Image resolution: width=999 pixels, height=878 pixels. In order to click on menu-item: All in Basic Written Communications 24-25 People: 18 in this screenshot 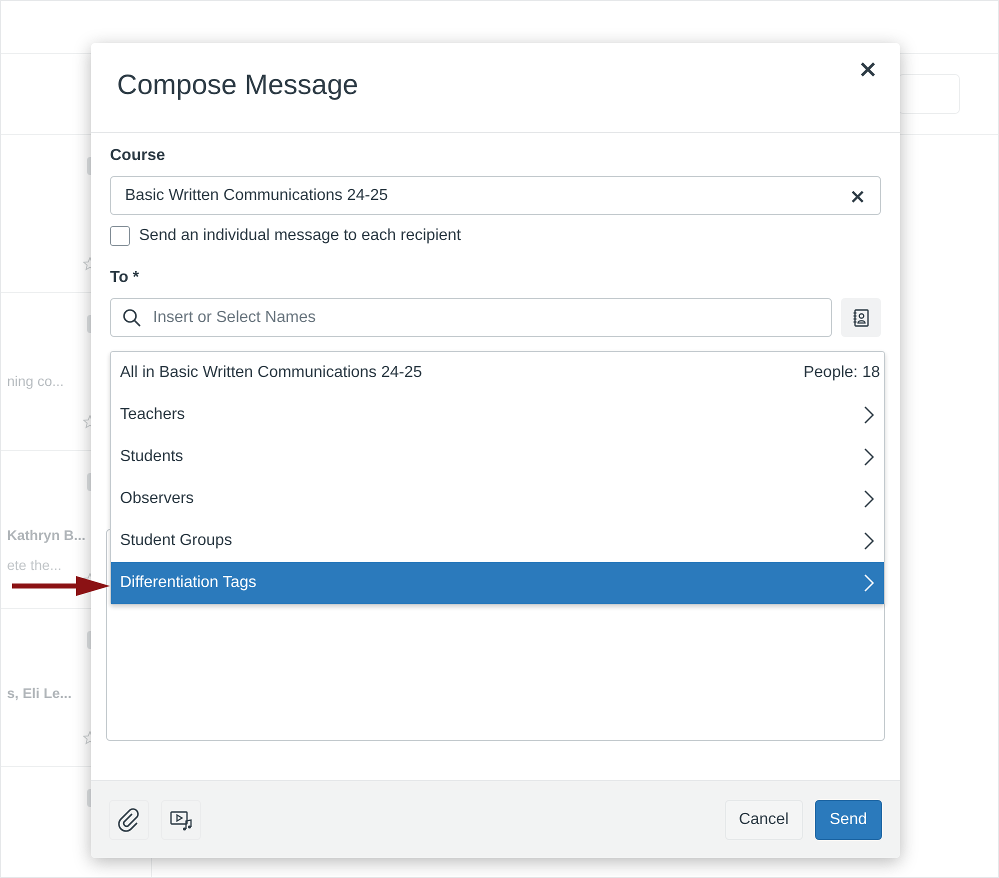, I will do `click(497, 373)`.